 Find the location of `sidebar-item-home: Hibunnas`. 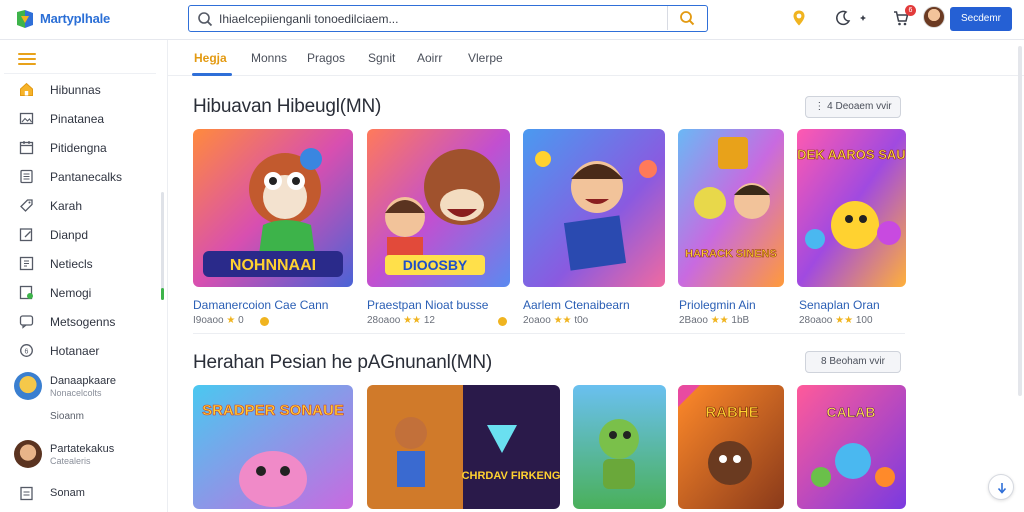

sidebar-item-home: Hibunnas is located at coordinates (80, 90).